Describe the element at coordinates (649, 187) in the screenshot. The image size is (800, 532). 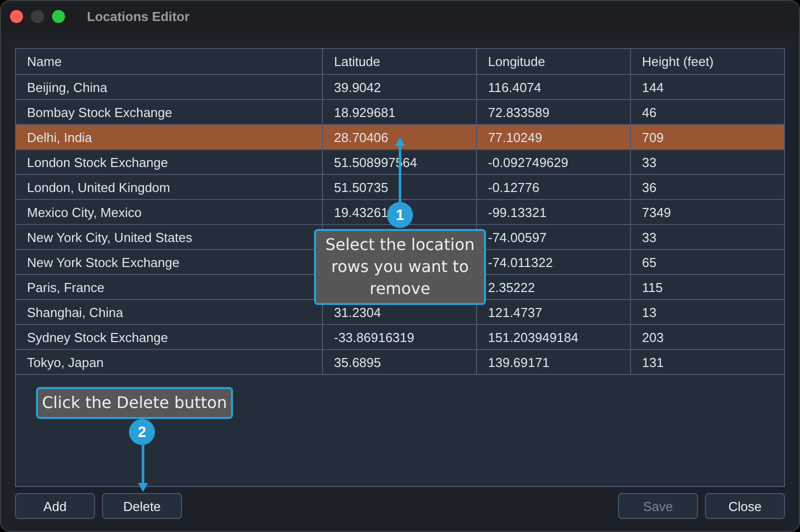
I see `table-cell-text: 36` at that location.